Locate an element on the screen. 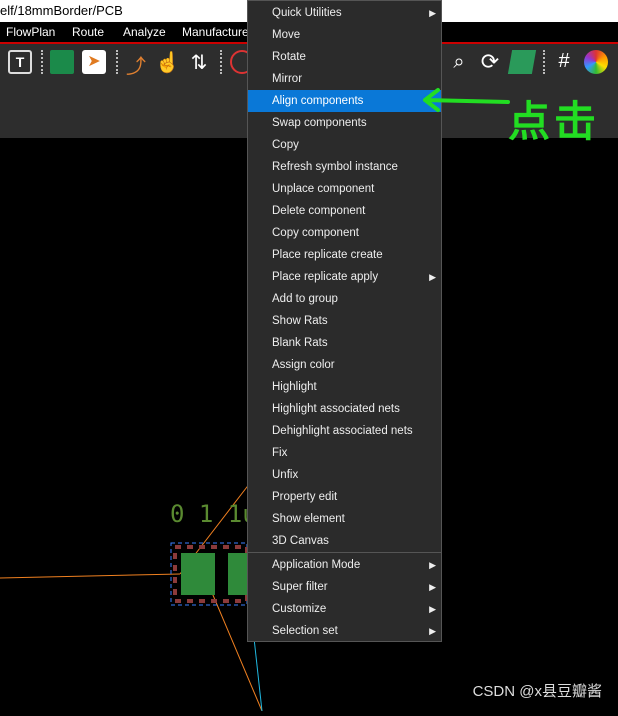  menu-item-quick-utilities: Quick Utilities ▶ is located at coordinates (344, 13).